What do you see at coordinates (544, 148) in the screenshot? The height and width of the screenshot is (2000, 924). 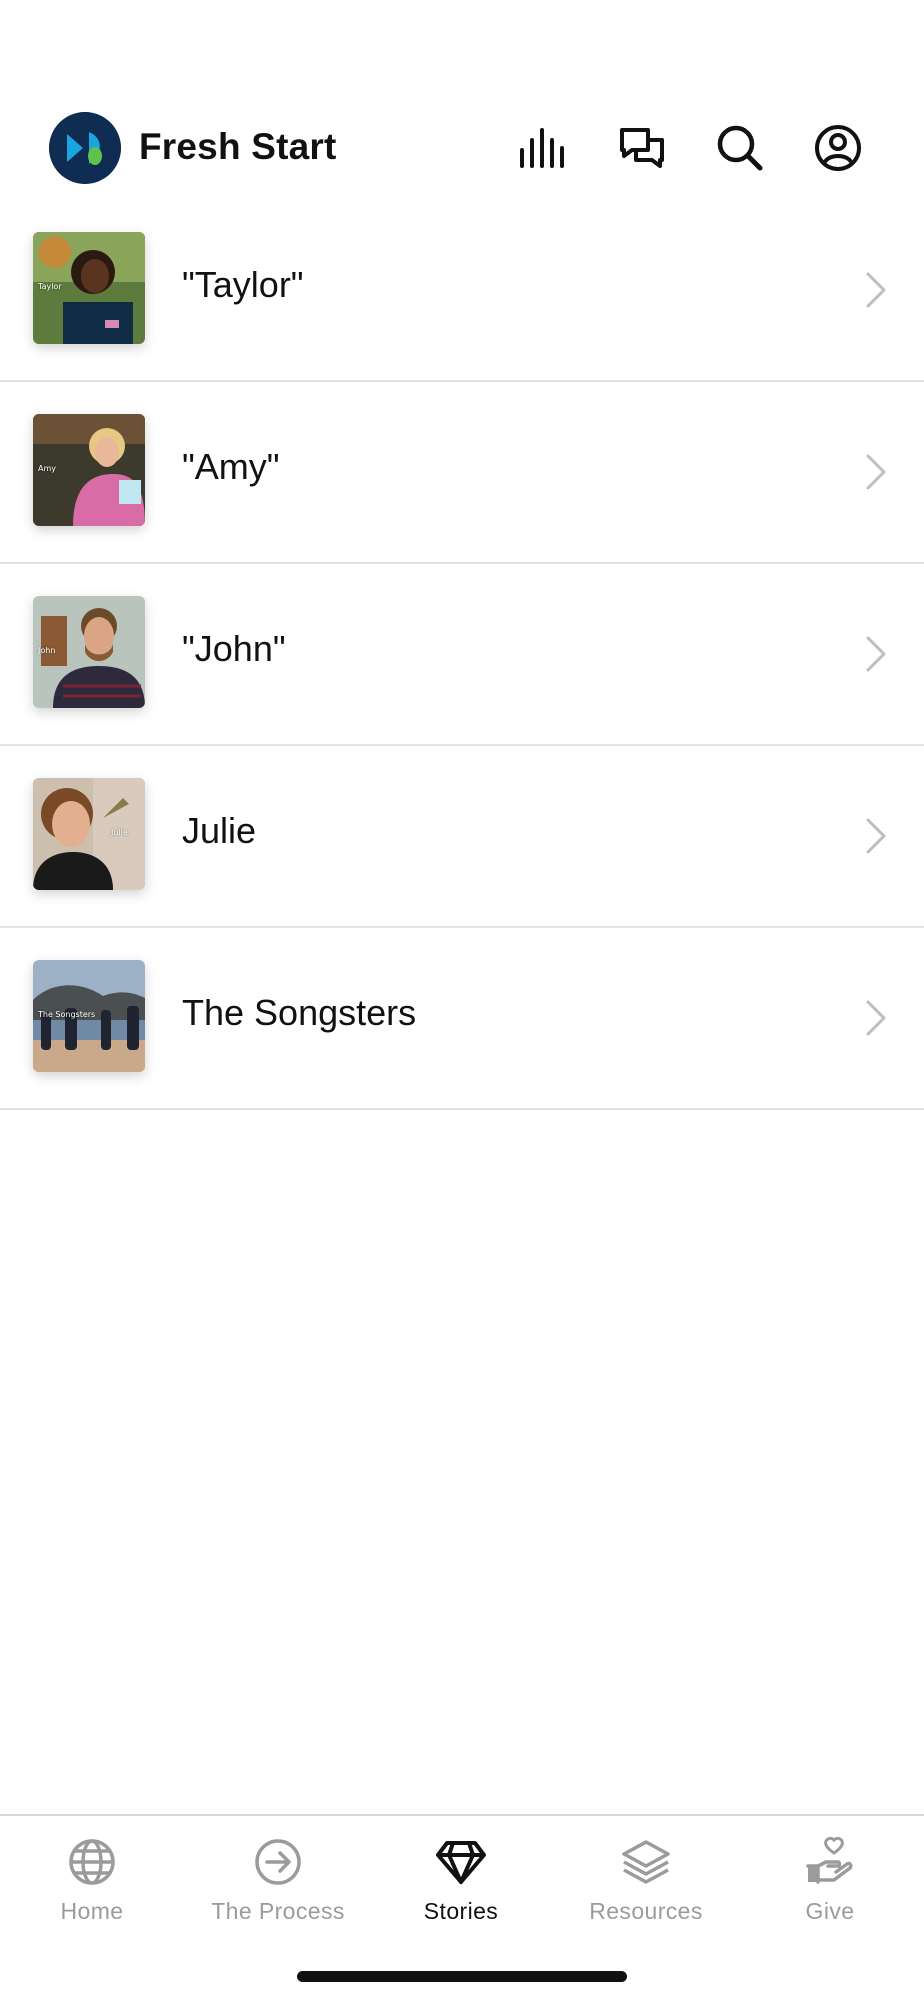 I see `bar-chart-icon` at bounding box center [544, 148].